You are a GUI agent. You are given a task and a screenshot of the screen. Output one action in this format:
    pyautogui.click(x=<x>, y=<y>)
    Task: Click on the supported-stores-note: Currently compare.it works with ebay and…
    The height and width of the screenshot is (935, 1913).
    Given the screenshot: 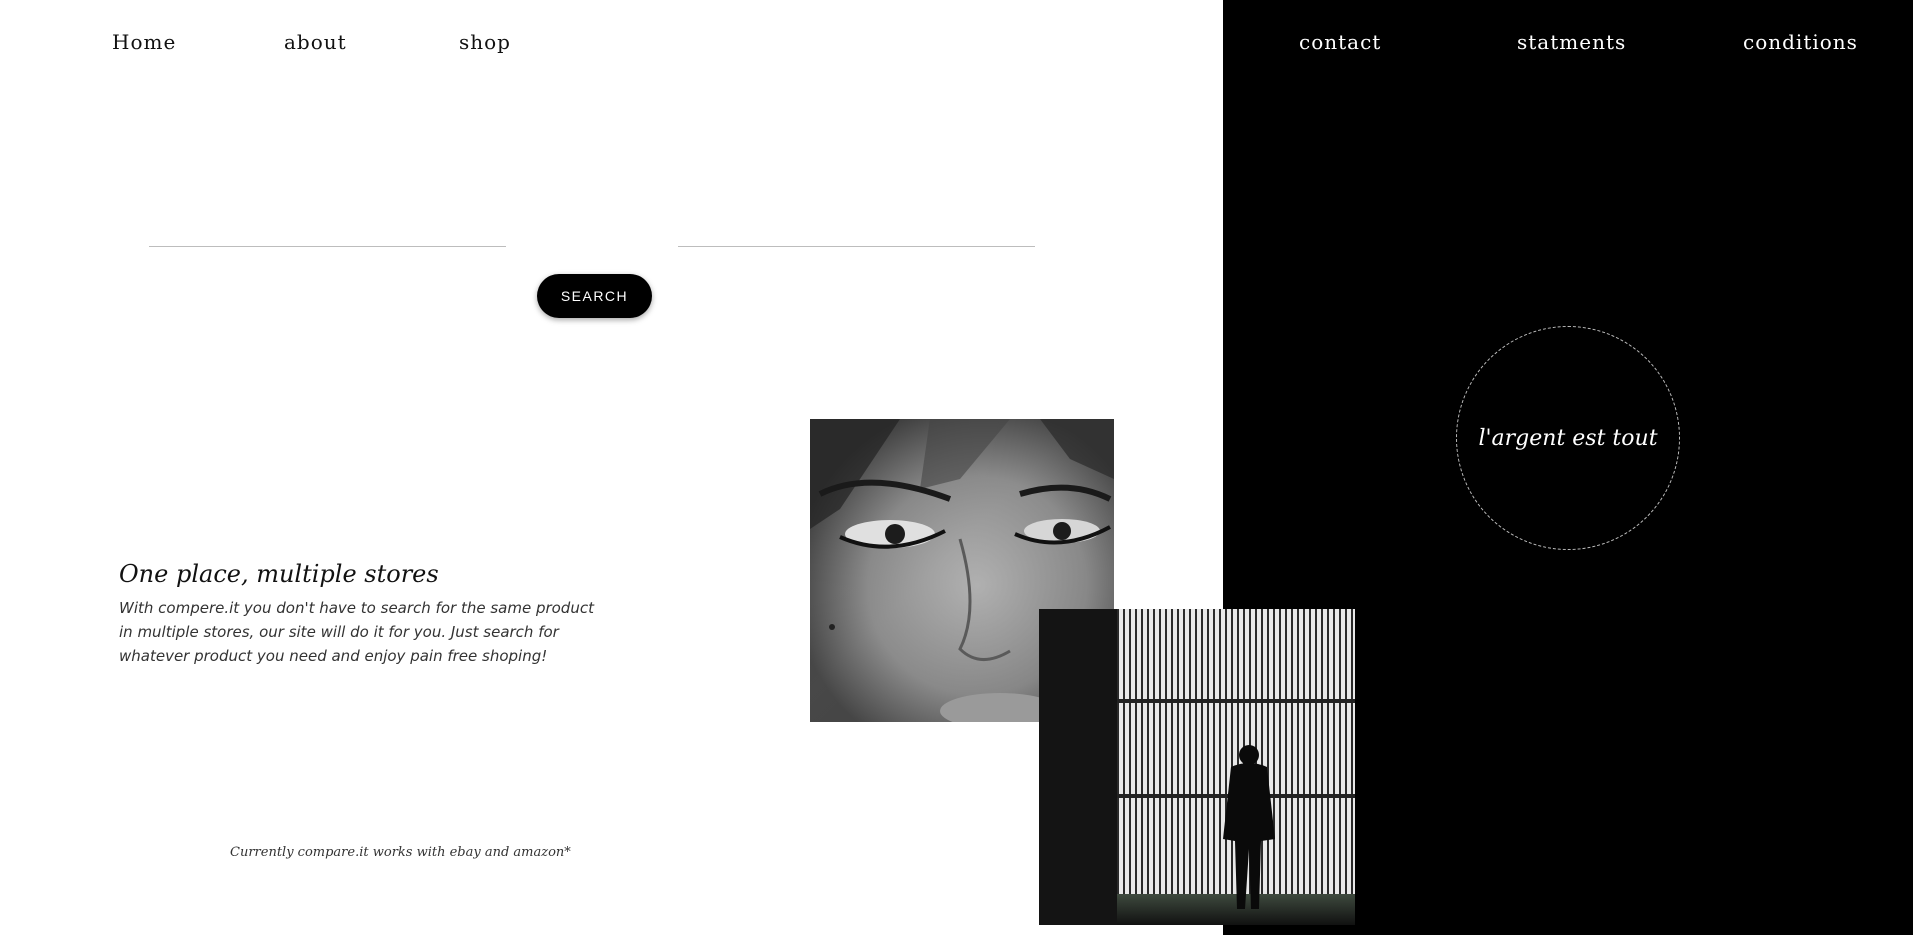 What is the action you would take?
    pyautogui.click(x=400, y=852)
    